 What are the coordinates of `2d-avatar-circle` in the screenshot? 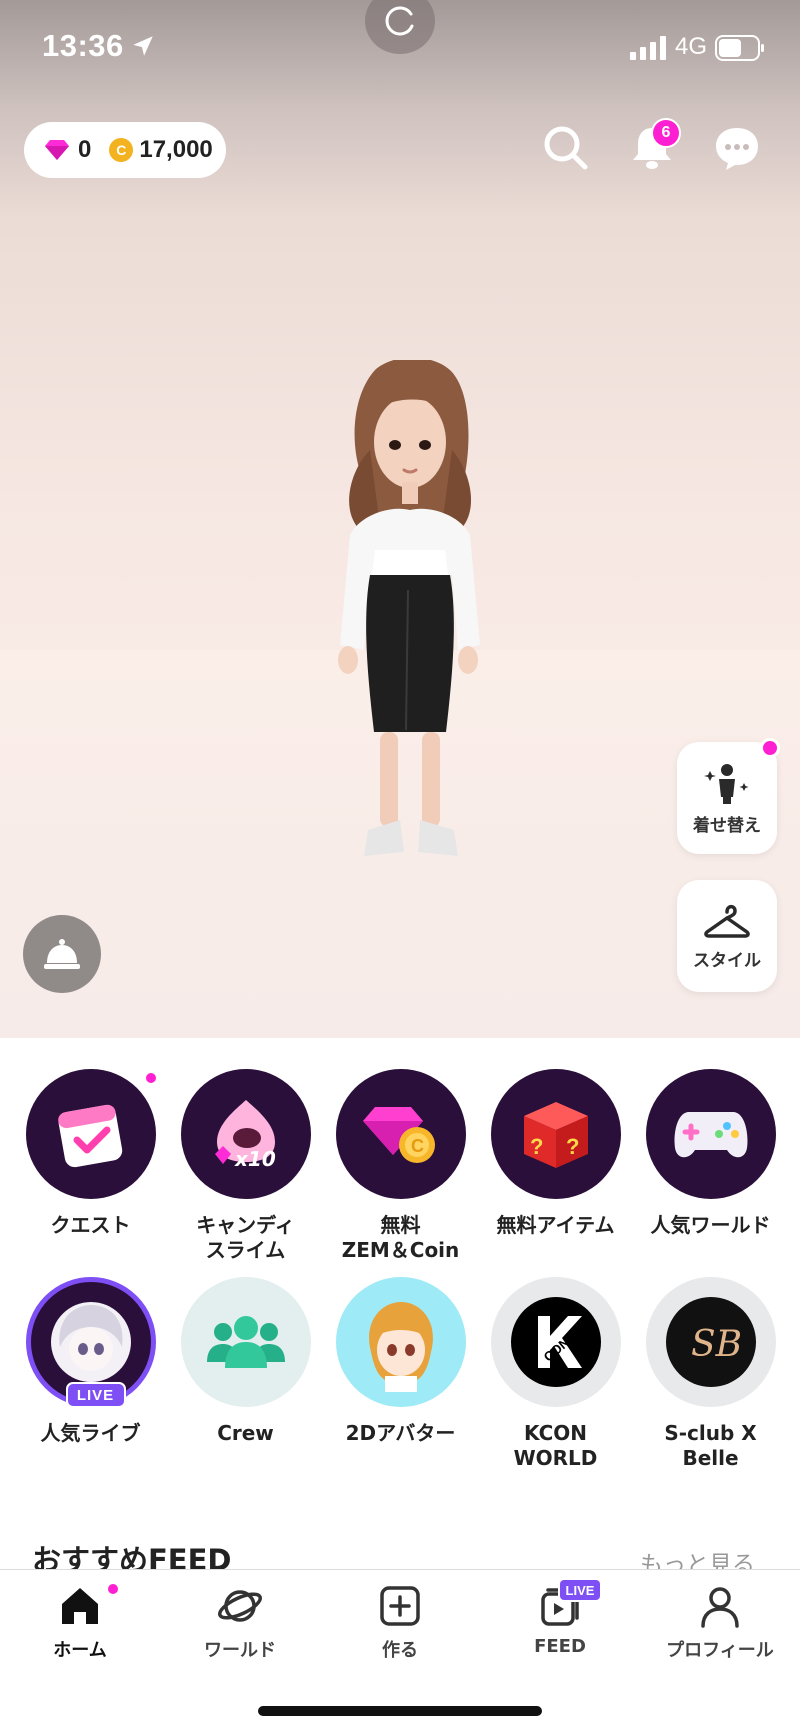 It's located at (400, 1342).